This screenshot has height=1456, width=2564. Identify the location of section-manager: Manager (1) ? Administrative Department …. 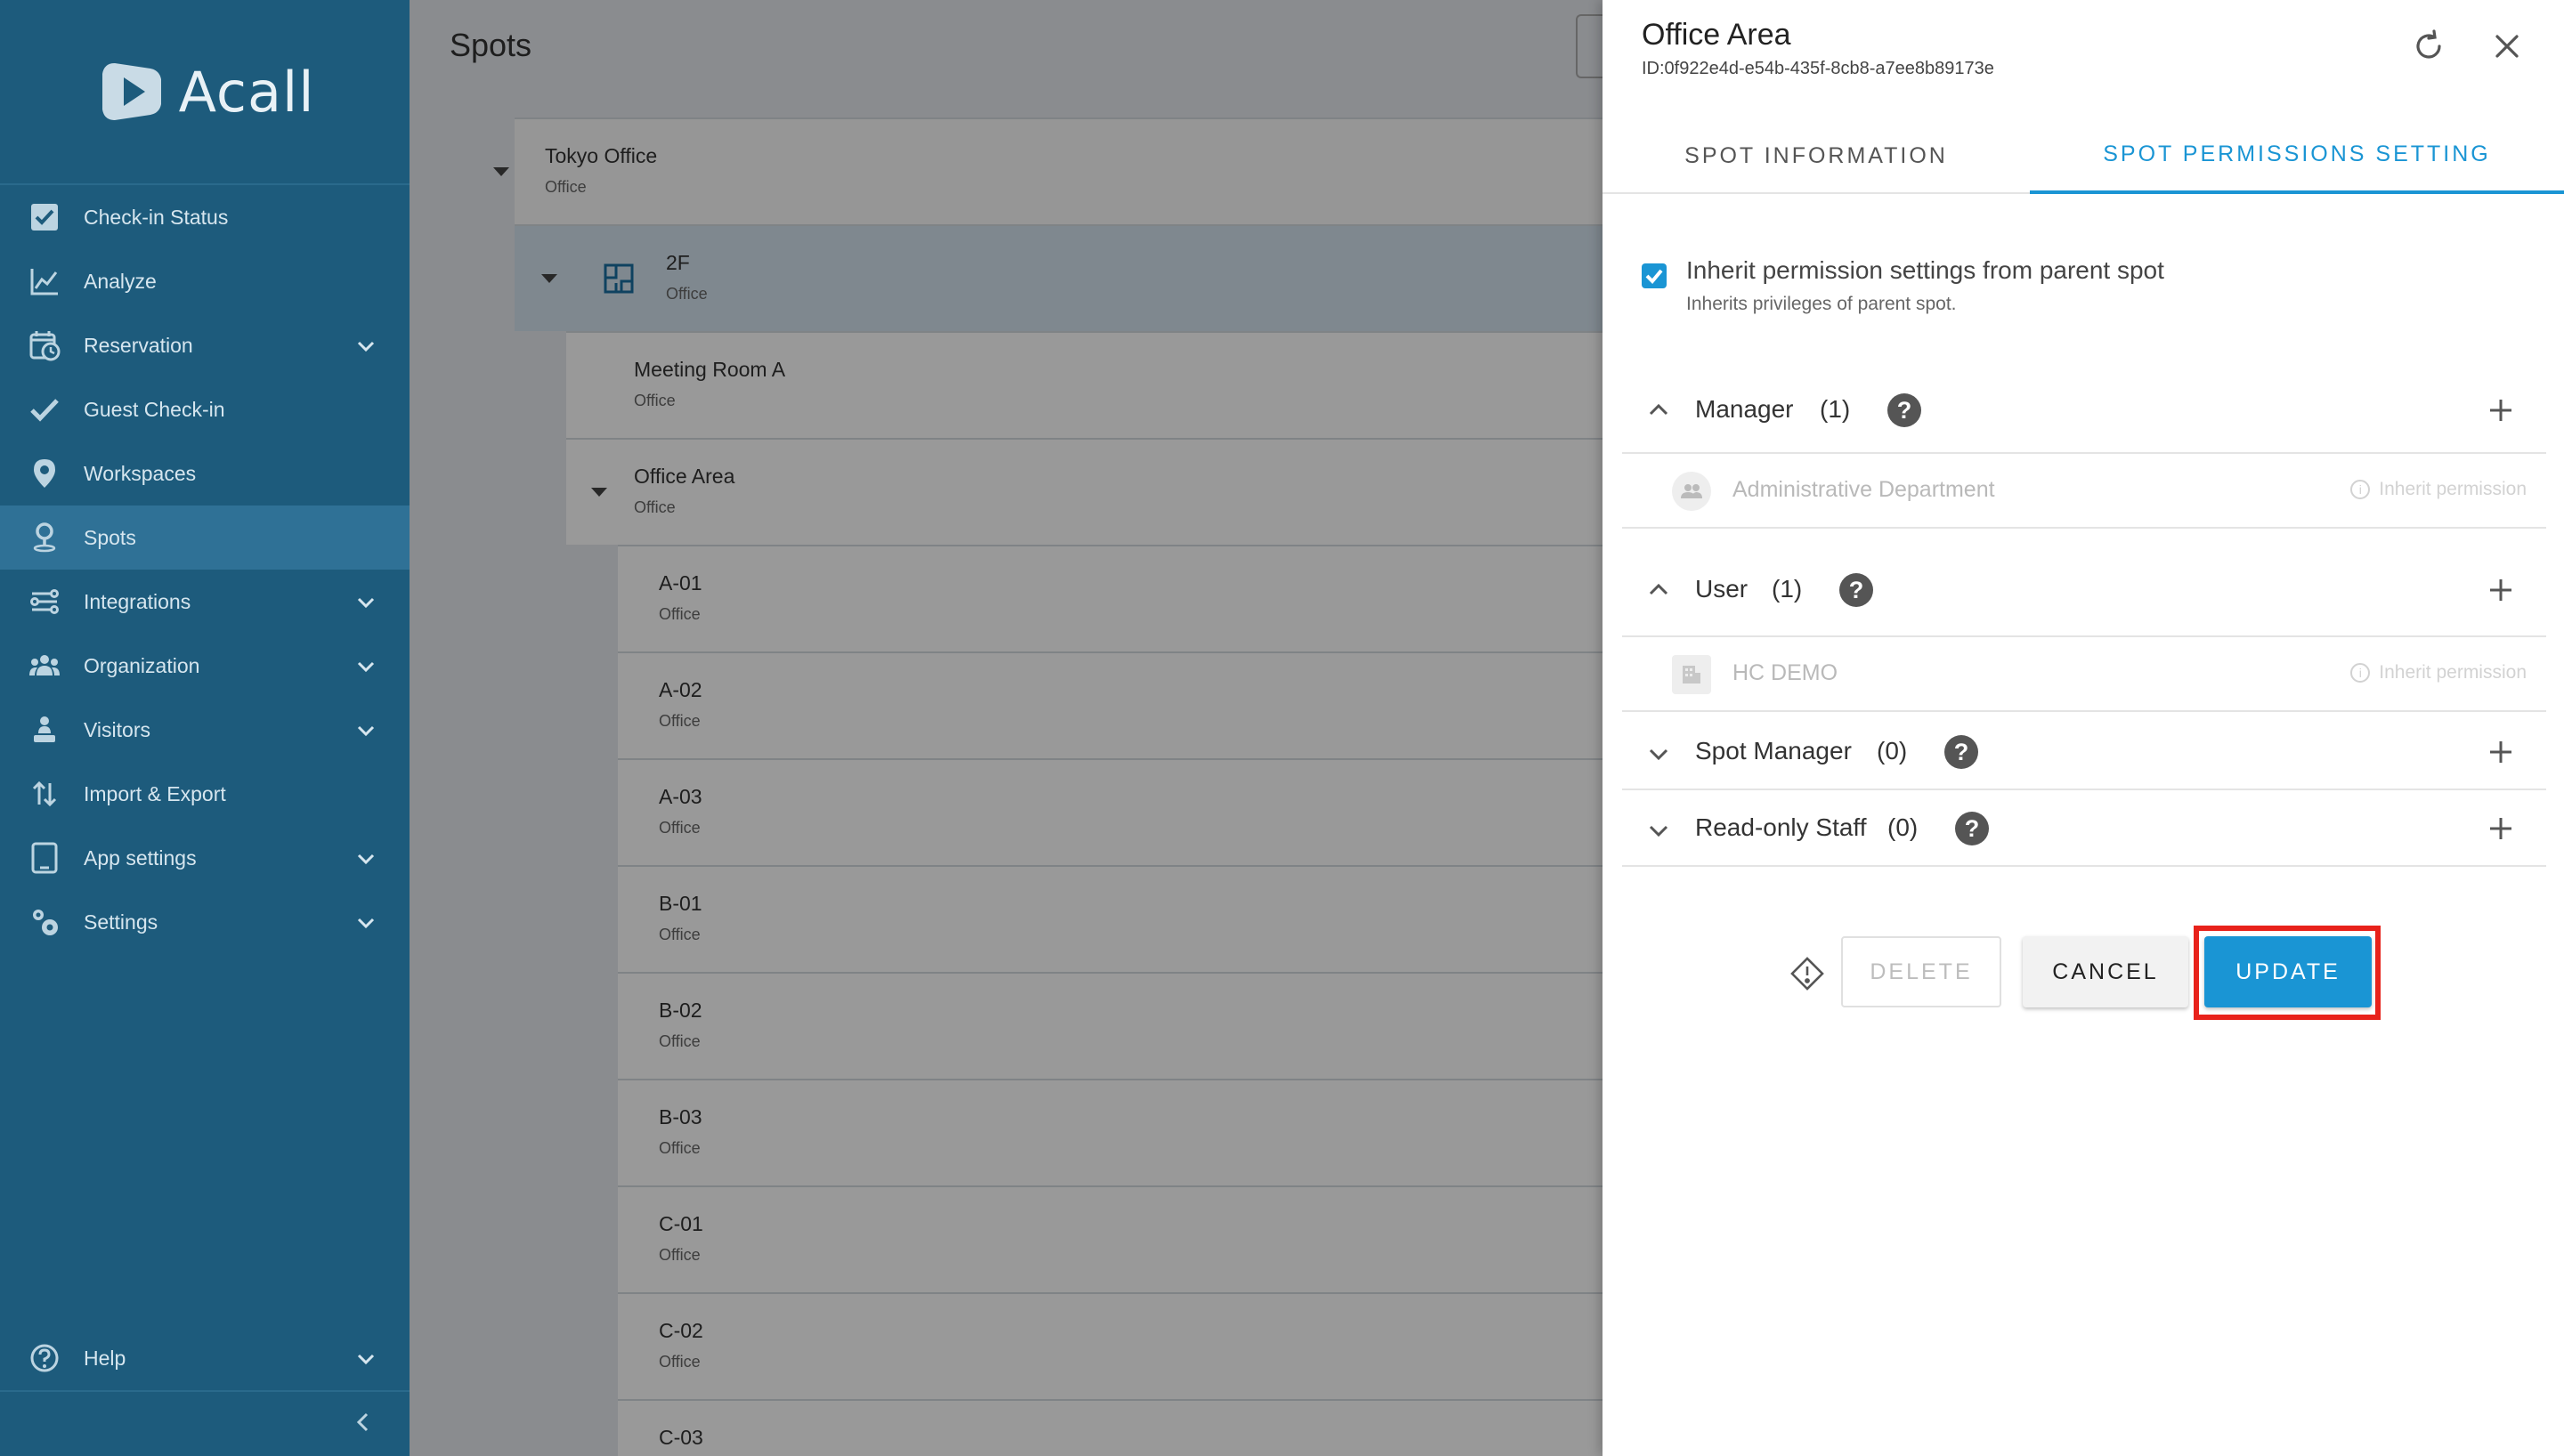
(2084, 447).